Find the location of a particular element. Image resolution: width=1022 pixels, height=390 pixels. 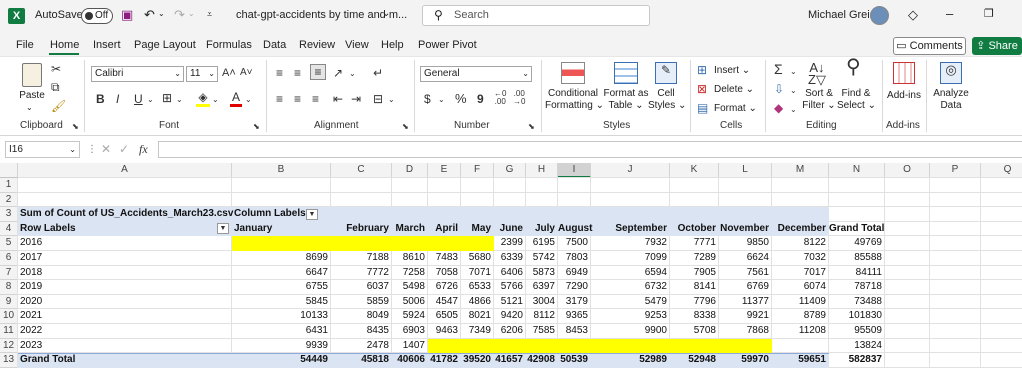

tab-insert: Insert is located at coordinates (107, 45).